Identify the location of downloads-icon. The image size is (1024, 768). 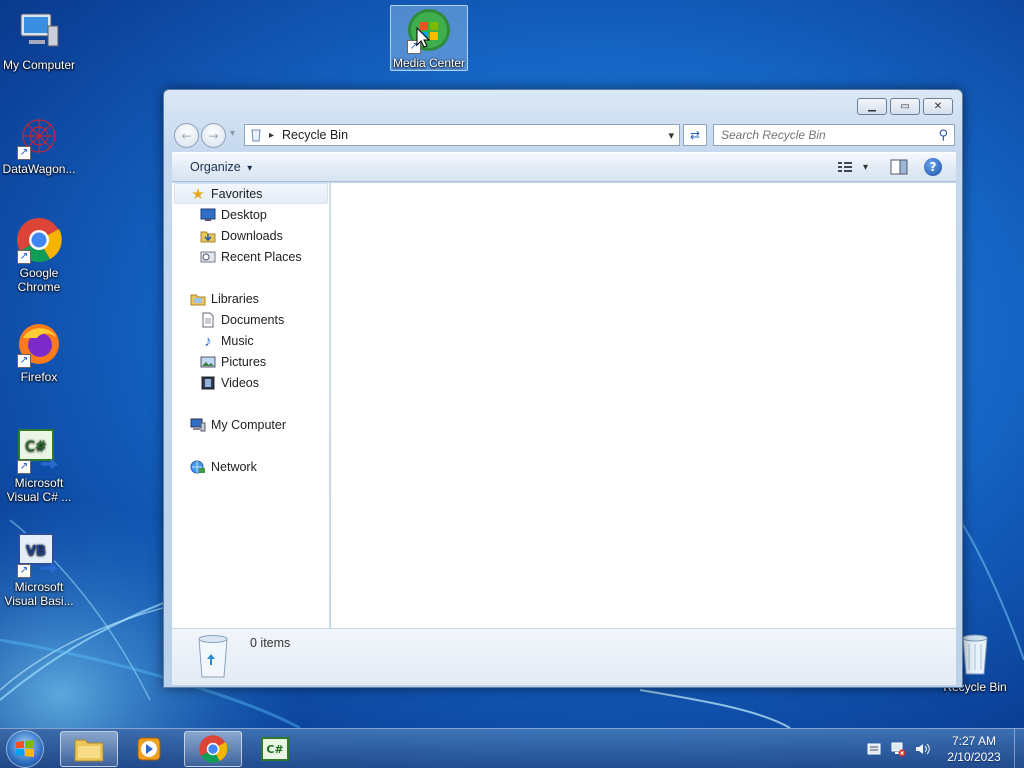
(208, 236).